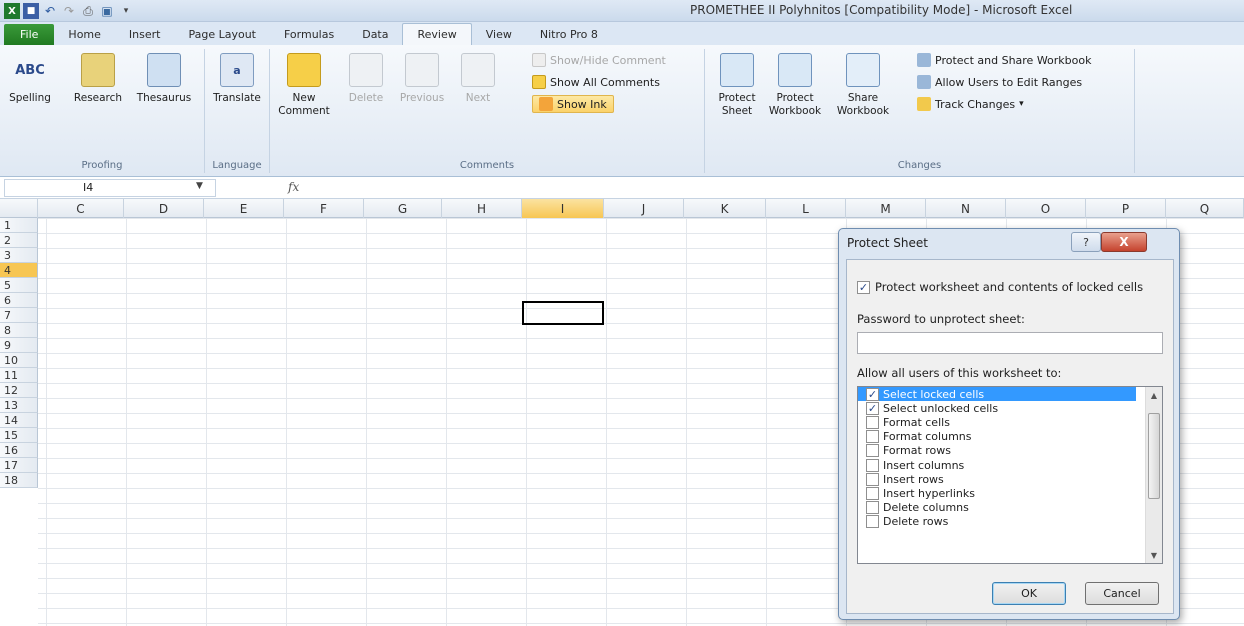  What do you see at coordinates (375, 34) in the screenshot?
I see `tab-data: Data` at bounding box center [375, 34].